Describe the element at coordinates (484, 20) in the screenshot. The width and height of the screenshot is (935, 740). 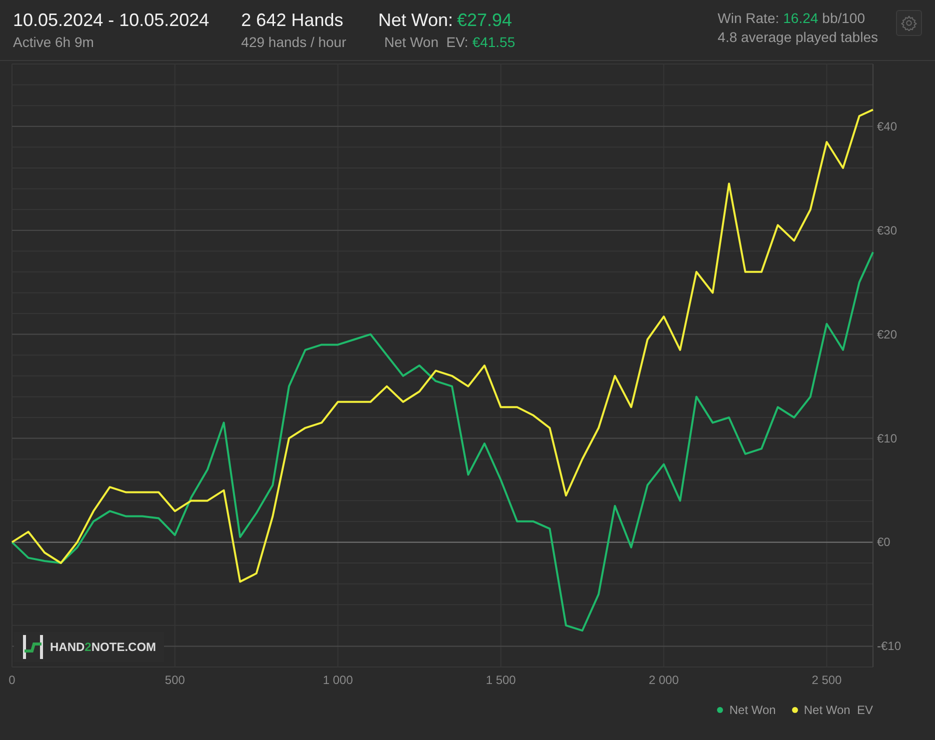
I see `net-won-value: €27.94` at that location.